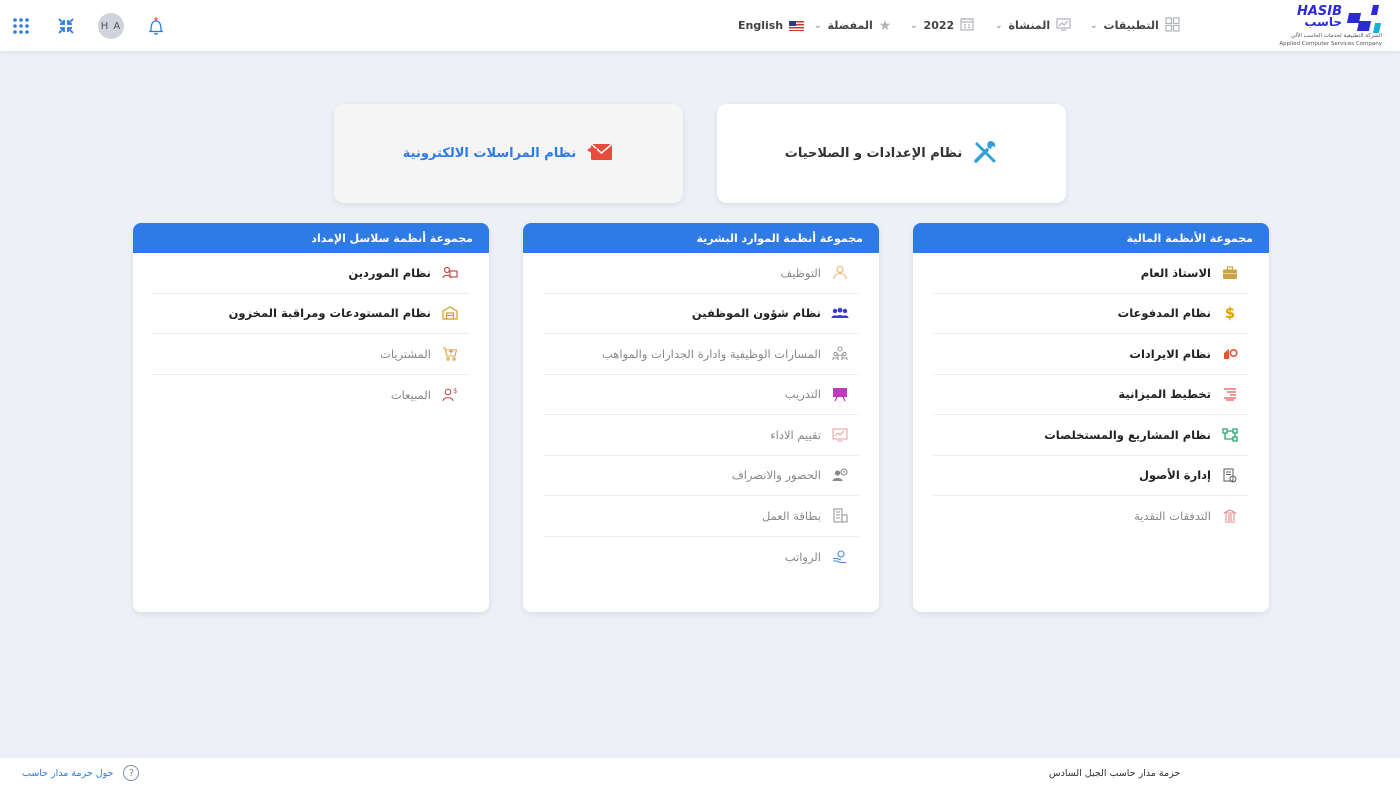 This screenshot has width=1400, height=788. Describe the element at coordinates (1127, 434) in the screenshot. I see `item-label: نظام المشاريع والمستخلصات` at that location.